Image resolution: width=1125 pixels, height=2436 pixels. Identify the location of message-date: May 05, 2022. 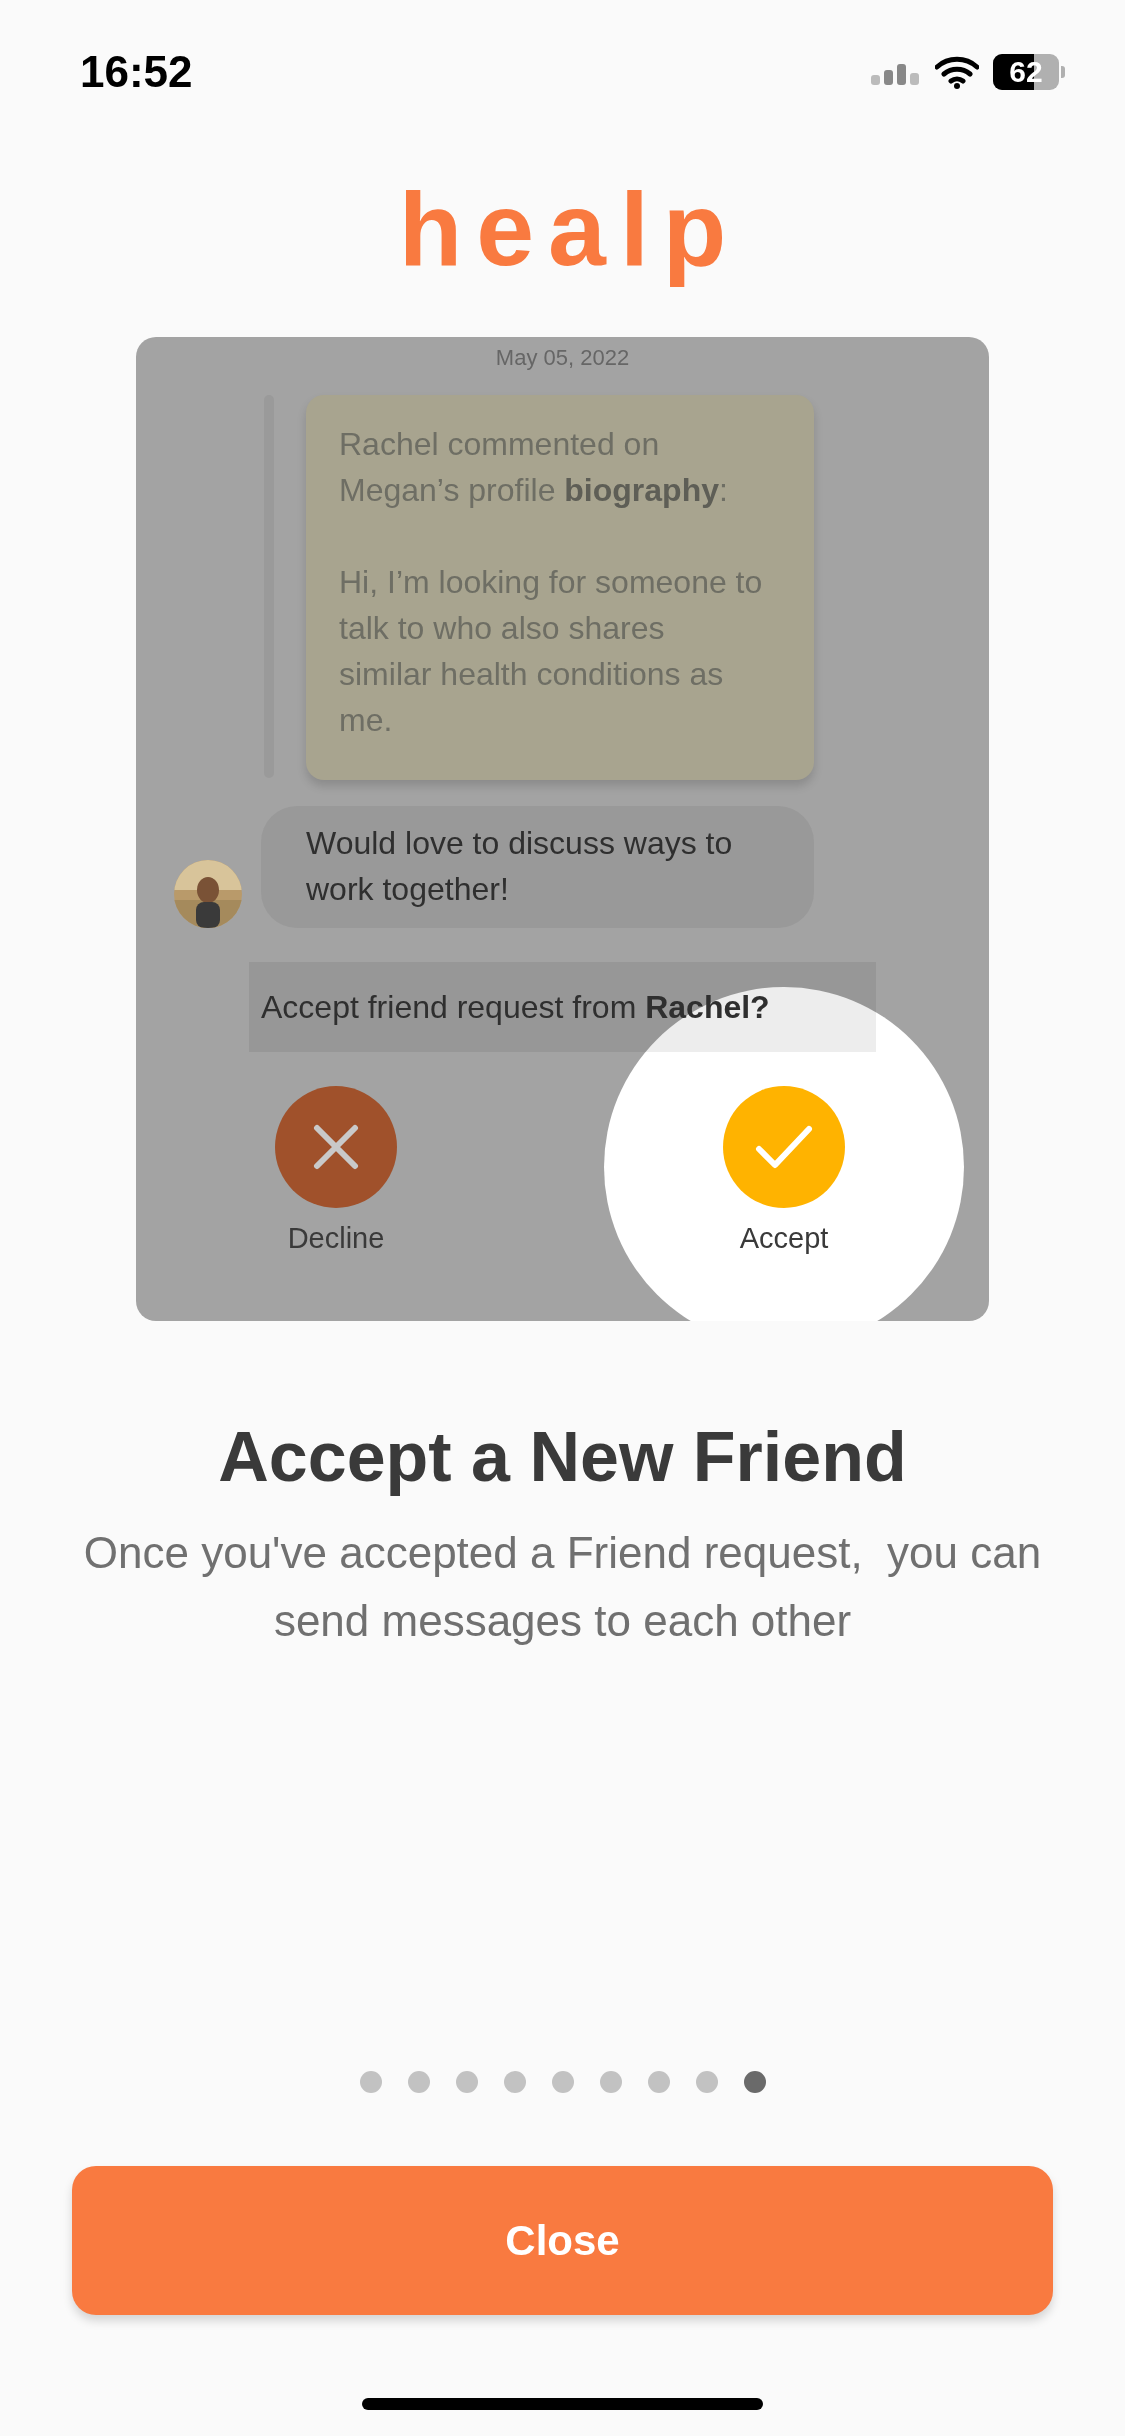
(562, 358).